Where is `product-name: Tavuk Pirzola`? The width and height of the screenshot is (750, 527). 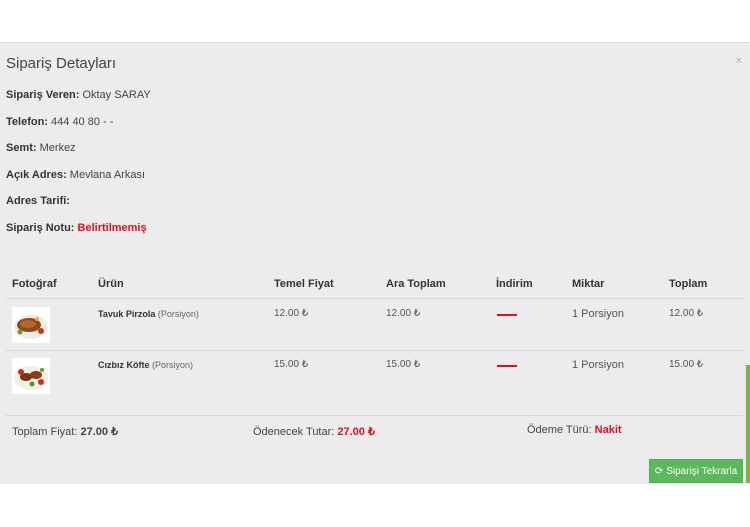 product-name: Tavuk Pirzola is located at coordinates (127, 314).